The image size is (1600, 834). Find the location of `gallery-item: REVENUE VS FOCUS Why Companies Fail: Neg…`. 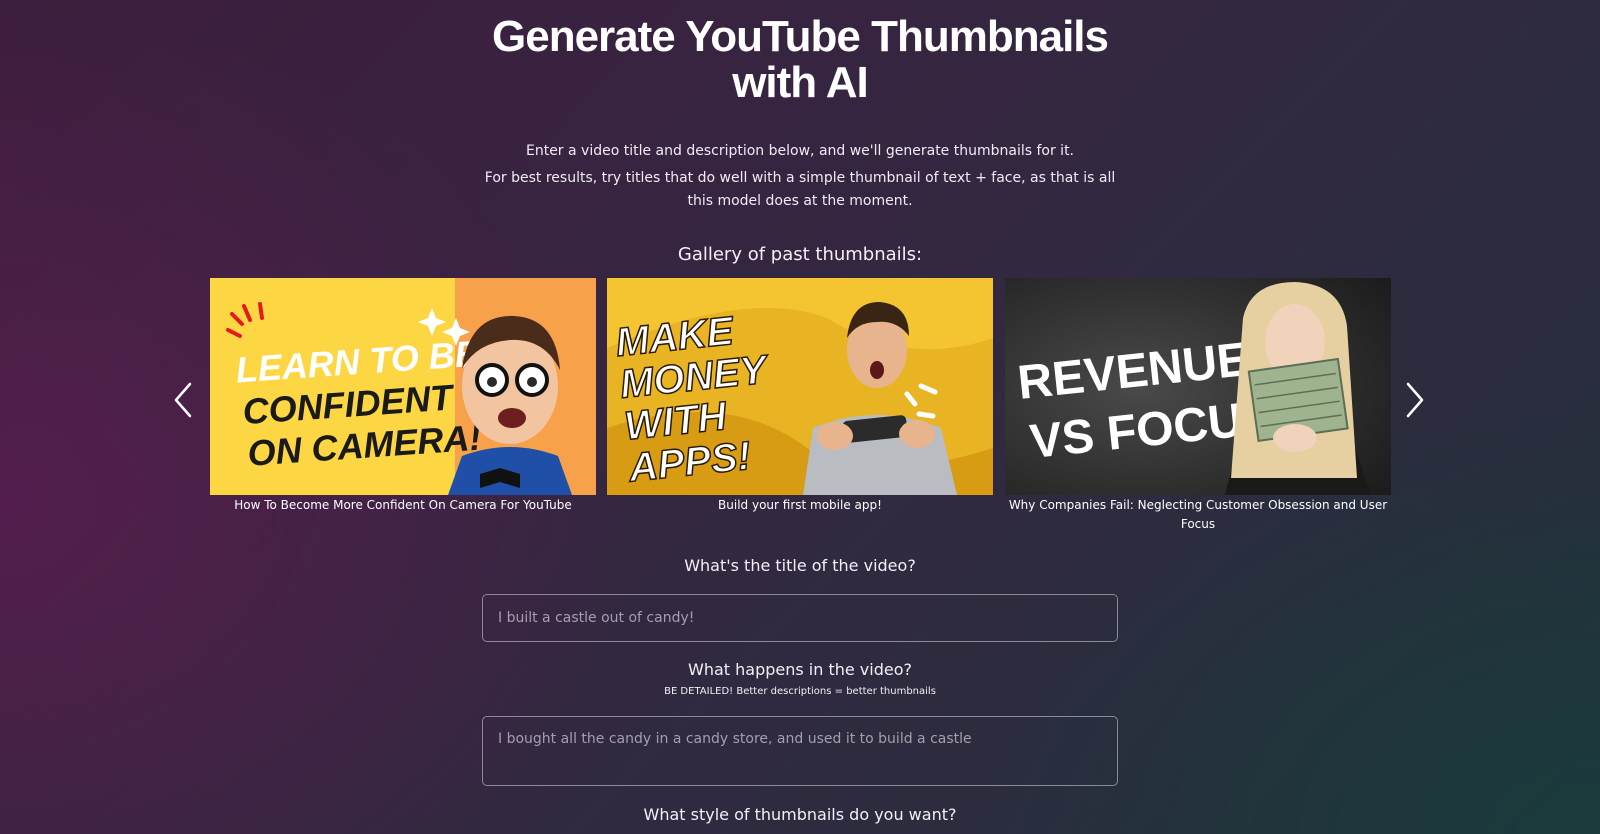

gallery-item: REVENUE VS FOCUS Why Companies Fail: Neg… is located at coordinates (1198, 406).